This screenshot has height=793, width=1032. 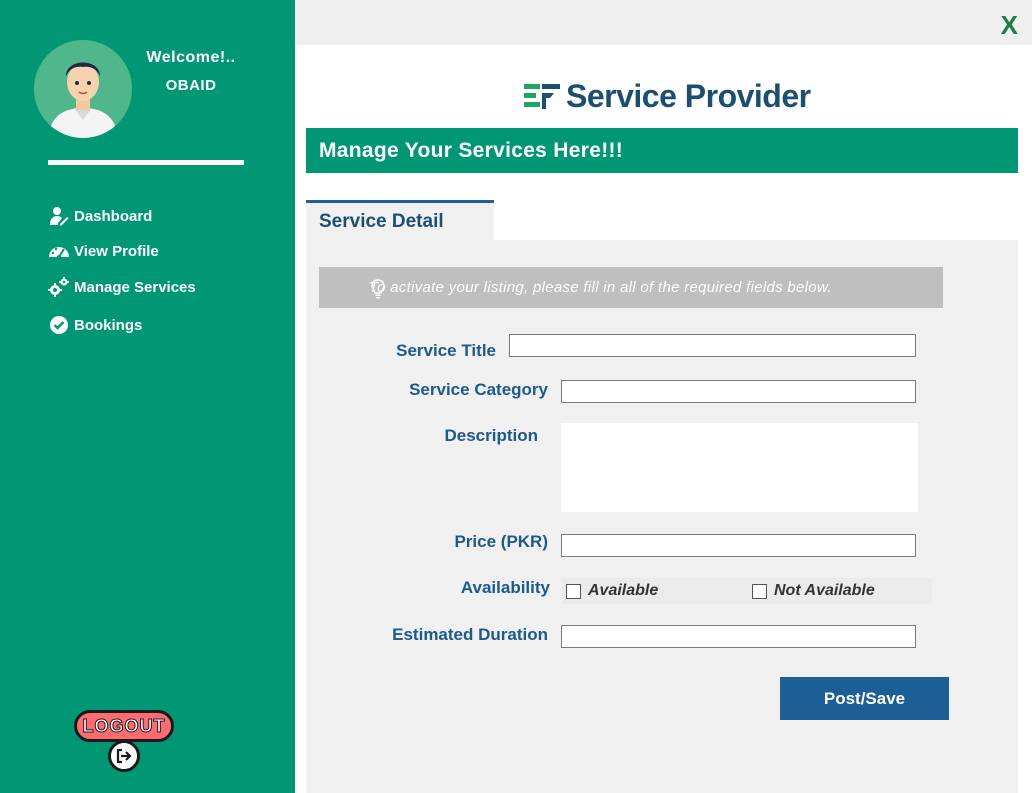 What do you see at coordinates (146, 162) in the screenshot?
I see `sidebar-divider` at bounding box center [146, 162].